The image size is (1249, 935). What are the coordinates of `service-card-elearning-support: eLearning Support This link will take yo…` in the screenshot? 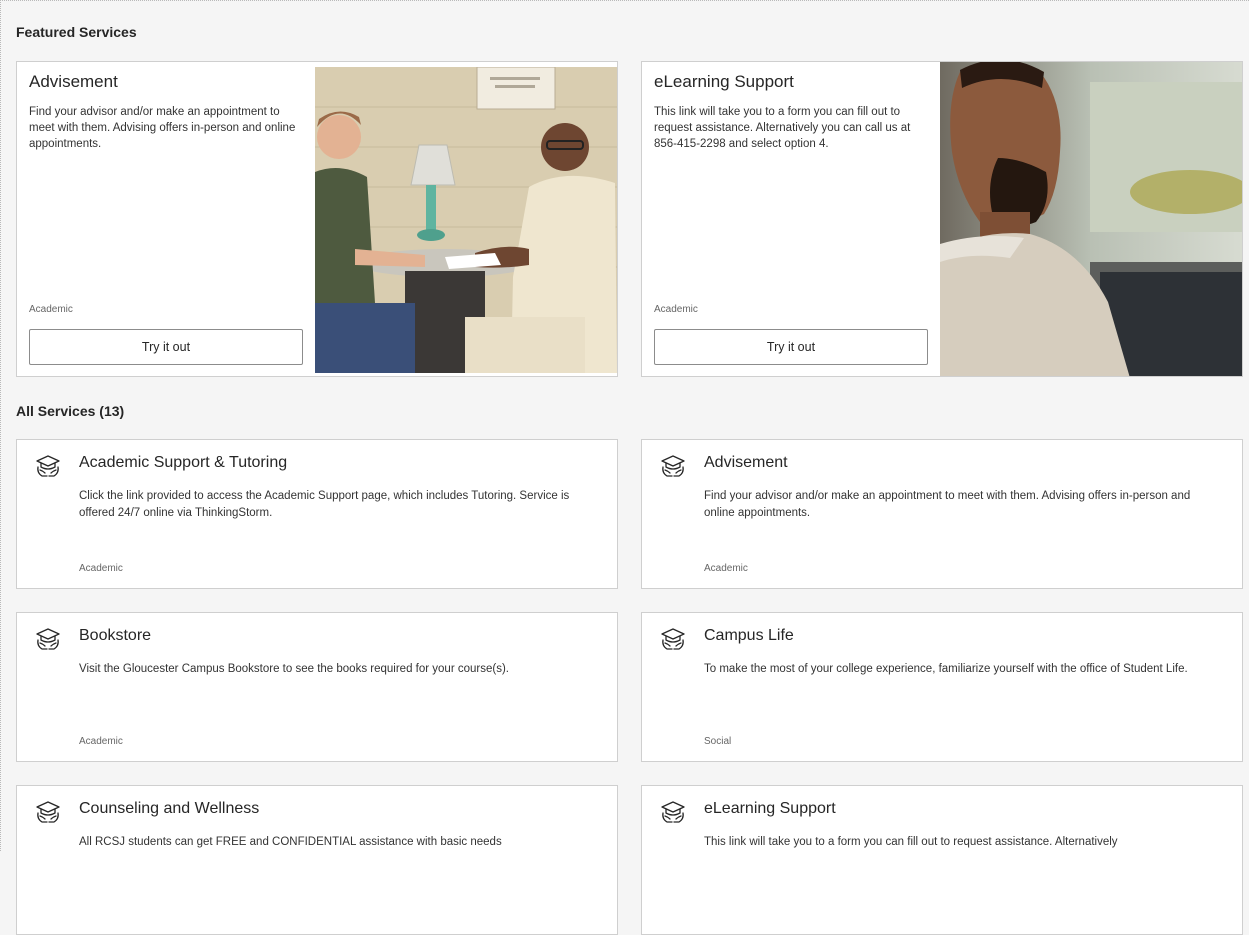 It's located at (942, 860).